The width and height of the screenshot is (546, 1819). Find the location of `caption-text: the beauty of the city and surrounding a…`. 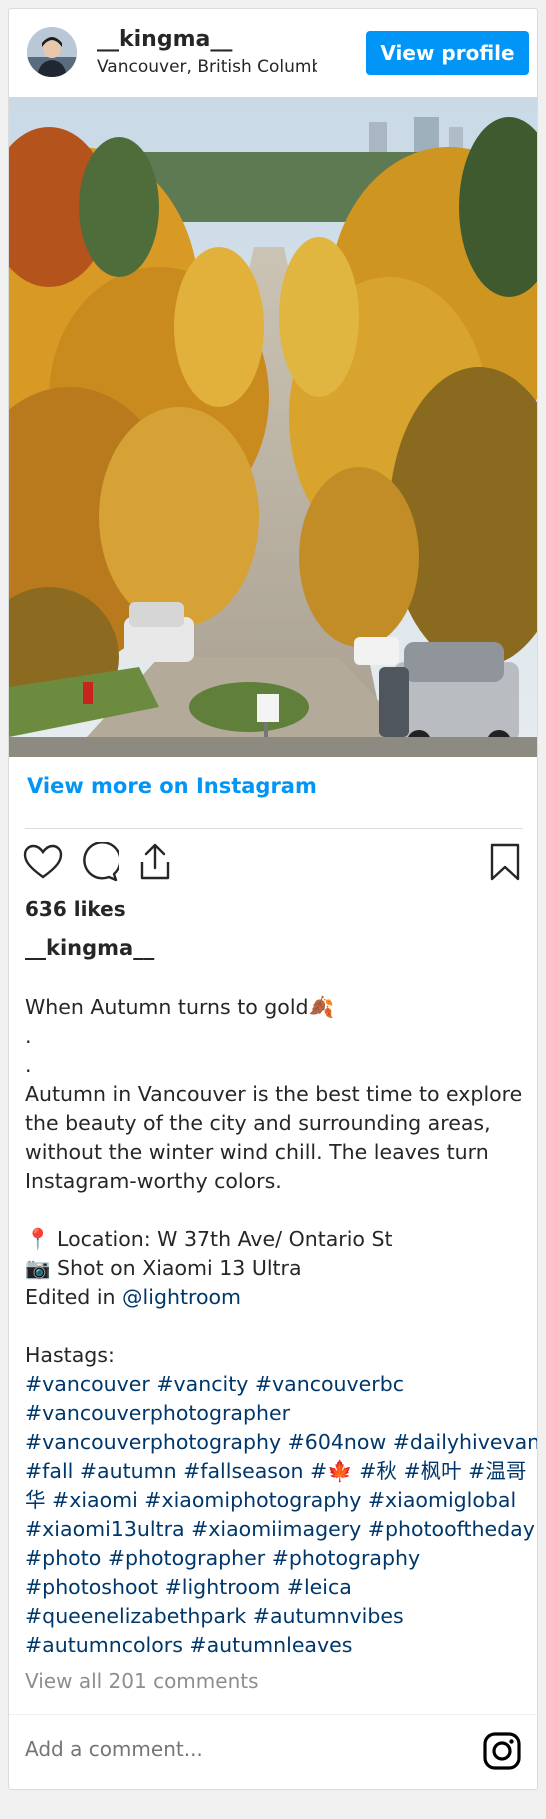

caption-text: the beauty of the city and surrounding a… is located at coordinates (258, 1123).